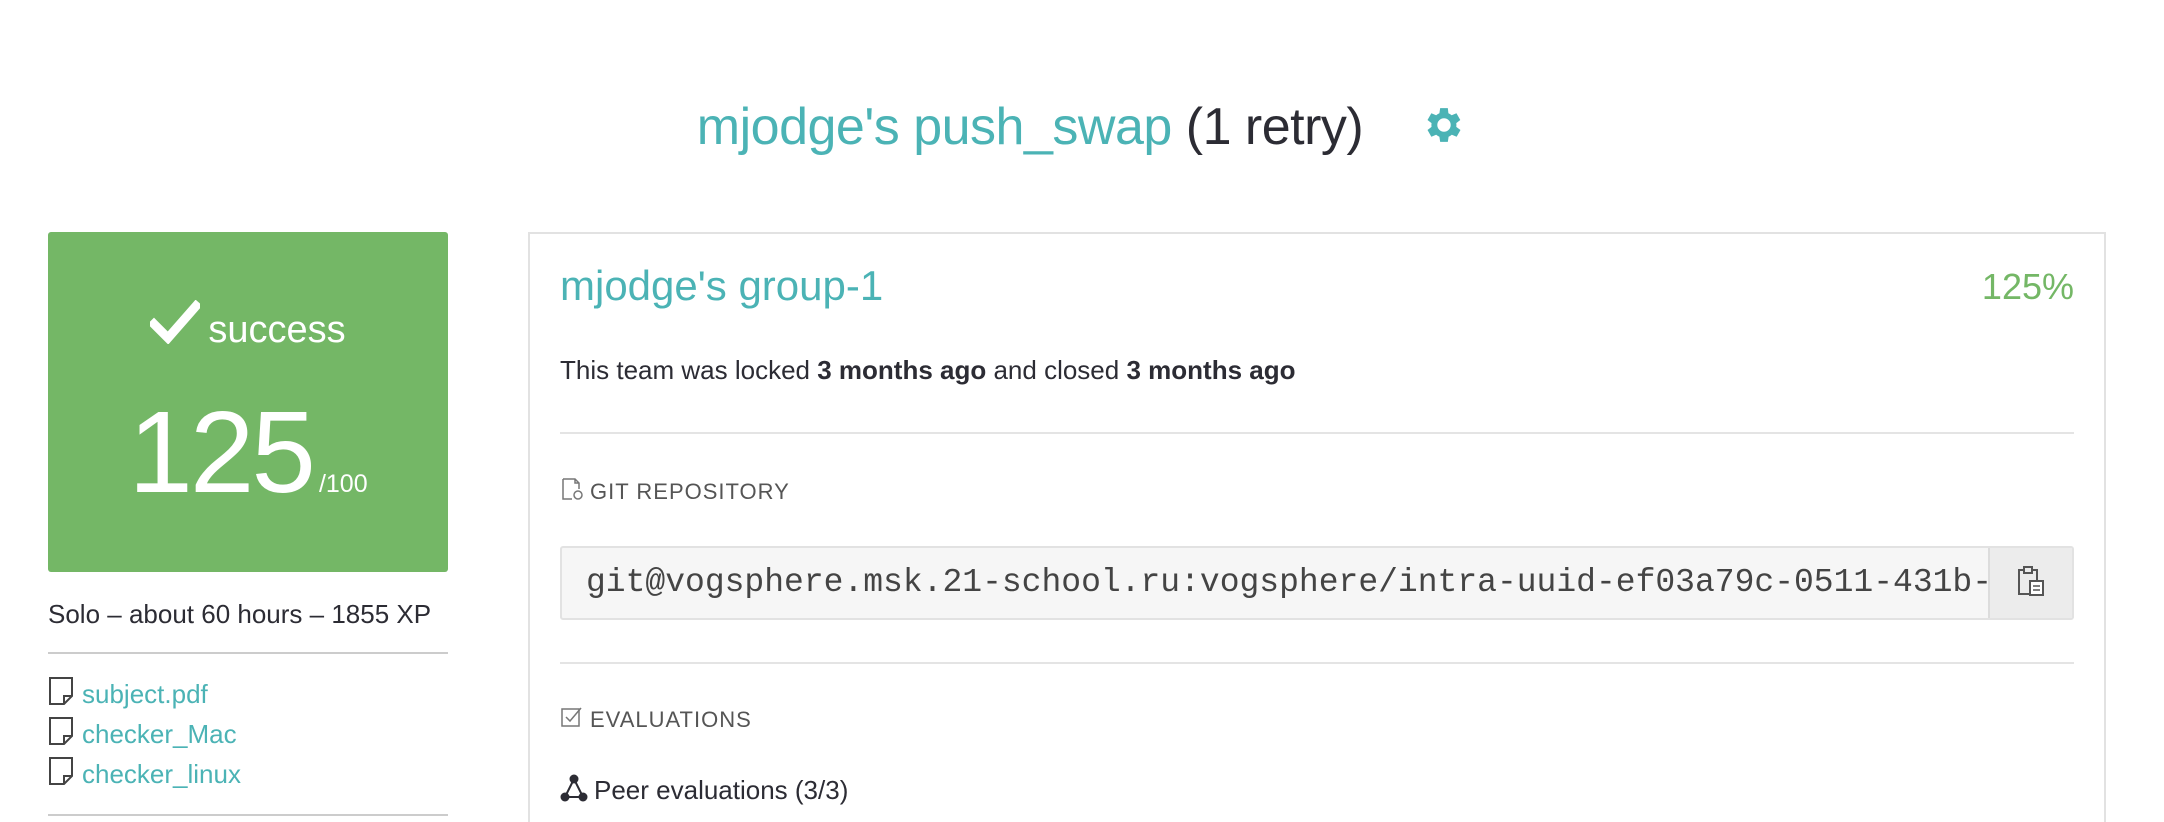 The width and height of the screenshot is (2164, 822). I want to click on score-max: /100, so click(343, 484).